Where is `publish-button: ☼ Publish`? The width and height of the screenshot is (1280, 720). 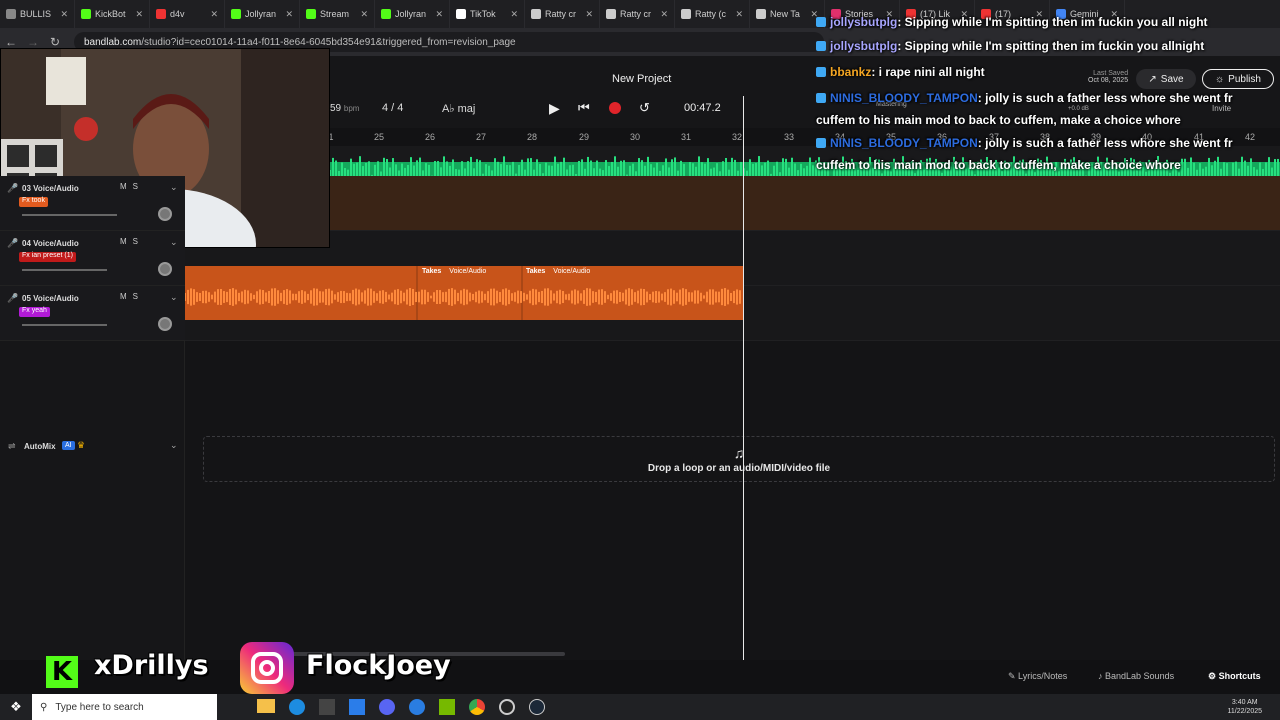 publish-button: ☼ Publish is located at coordinates (1238, 79).